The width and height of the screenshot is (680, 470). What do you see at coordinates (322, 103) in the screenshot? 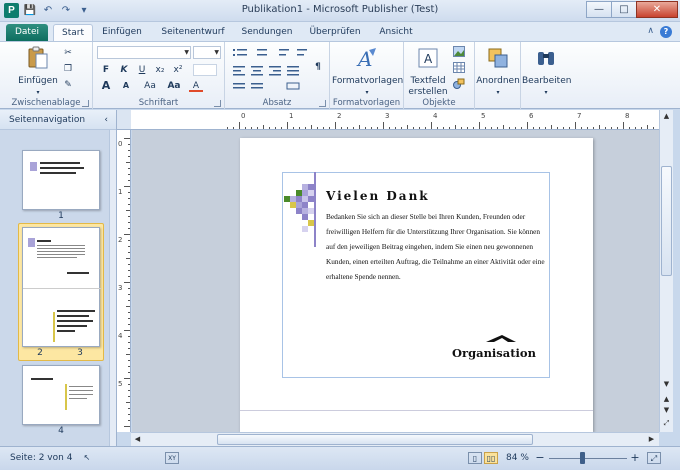
I see `paragraph-launcher-icon` at bounding box center [322, 103].